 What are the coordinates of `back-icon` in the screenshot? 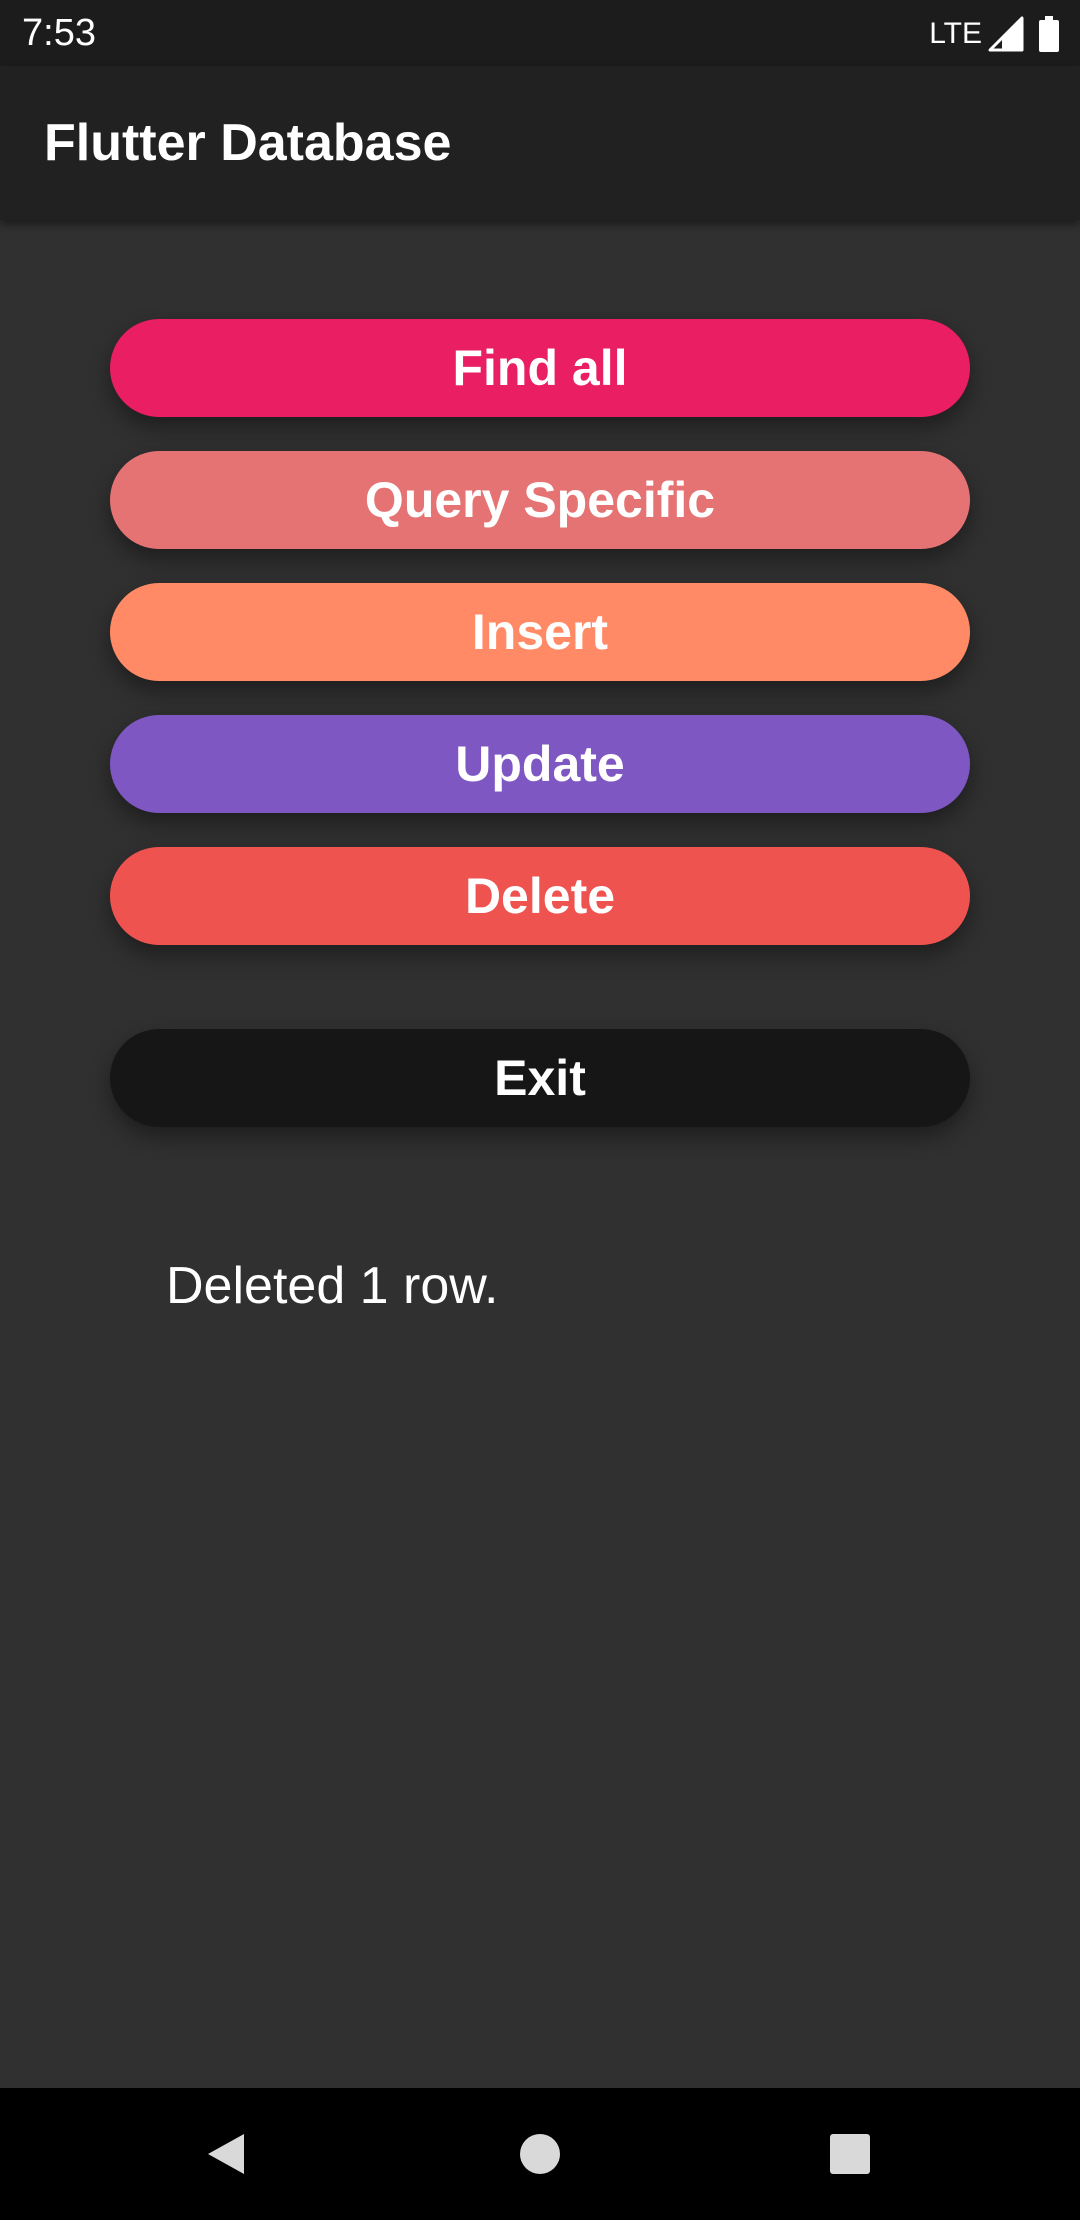 It's located at (226, 2154).